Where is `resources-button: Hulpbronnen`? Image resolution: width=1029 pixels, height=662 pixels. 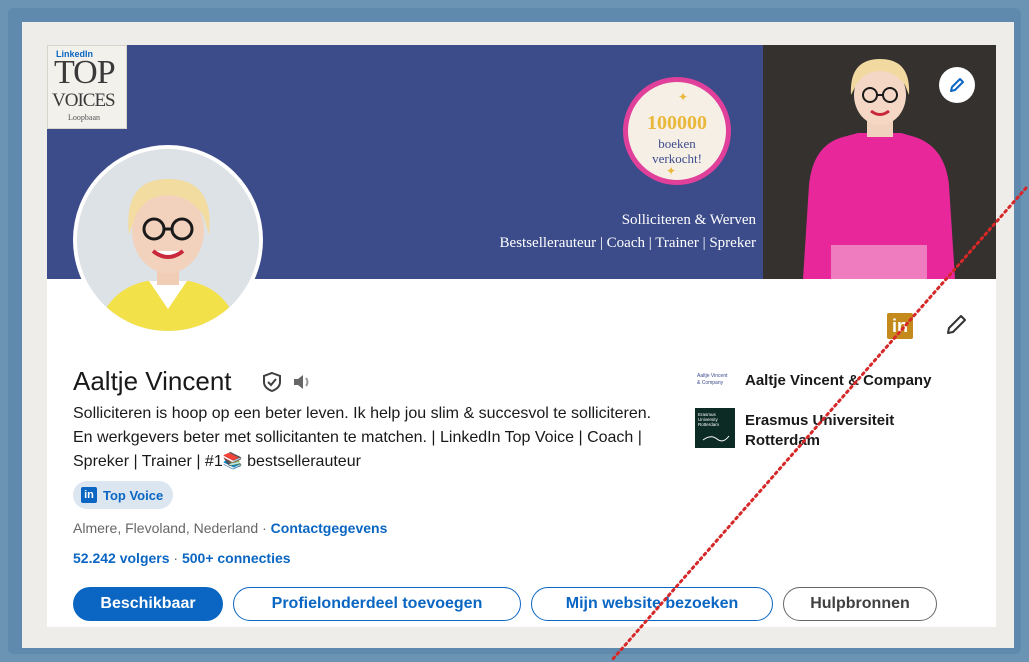 resources-button: Hulpbronnen is located at coordinates (860, 604).